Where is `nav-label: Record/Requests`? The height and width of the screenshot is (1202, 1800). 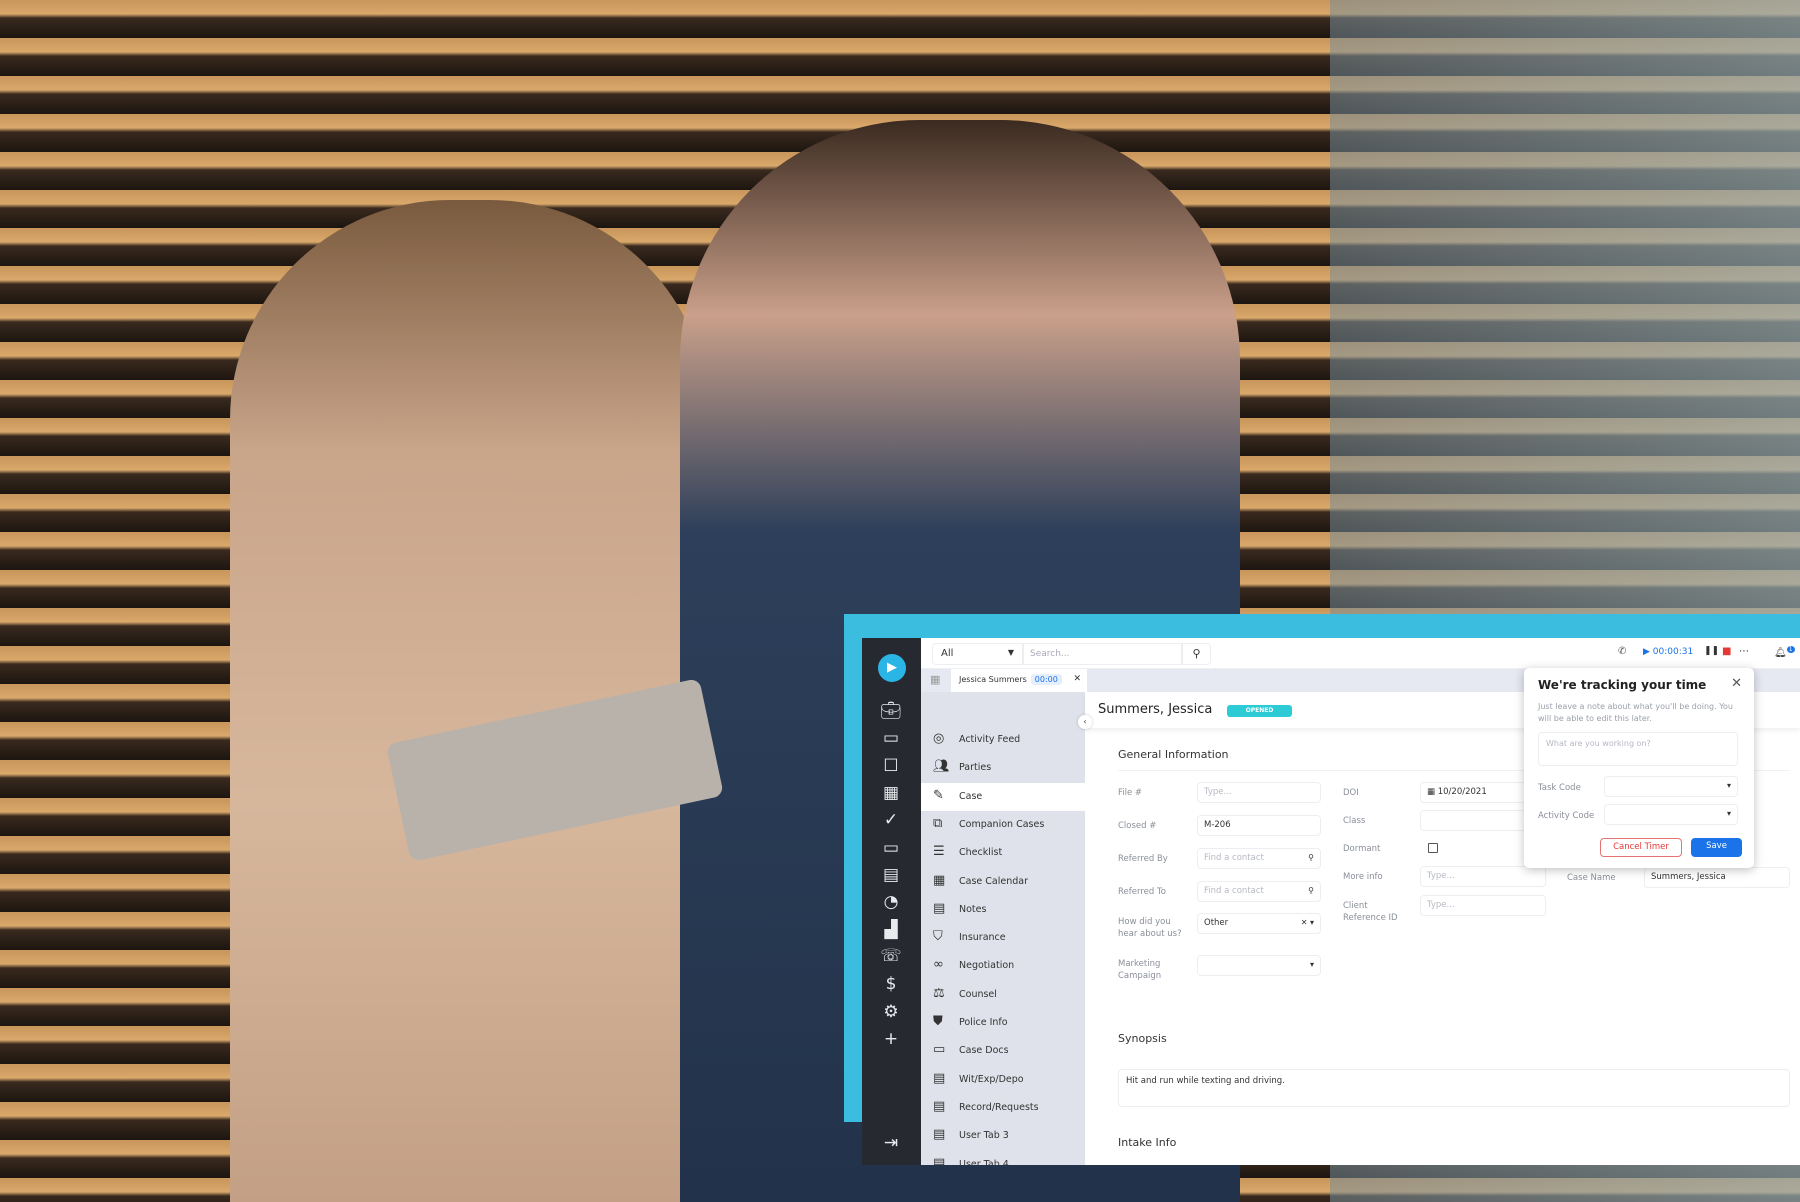 nav-label: Record/Requests is located at coordinates (999, 1107).